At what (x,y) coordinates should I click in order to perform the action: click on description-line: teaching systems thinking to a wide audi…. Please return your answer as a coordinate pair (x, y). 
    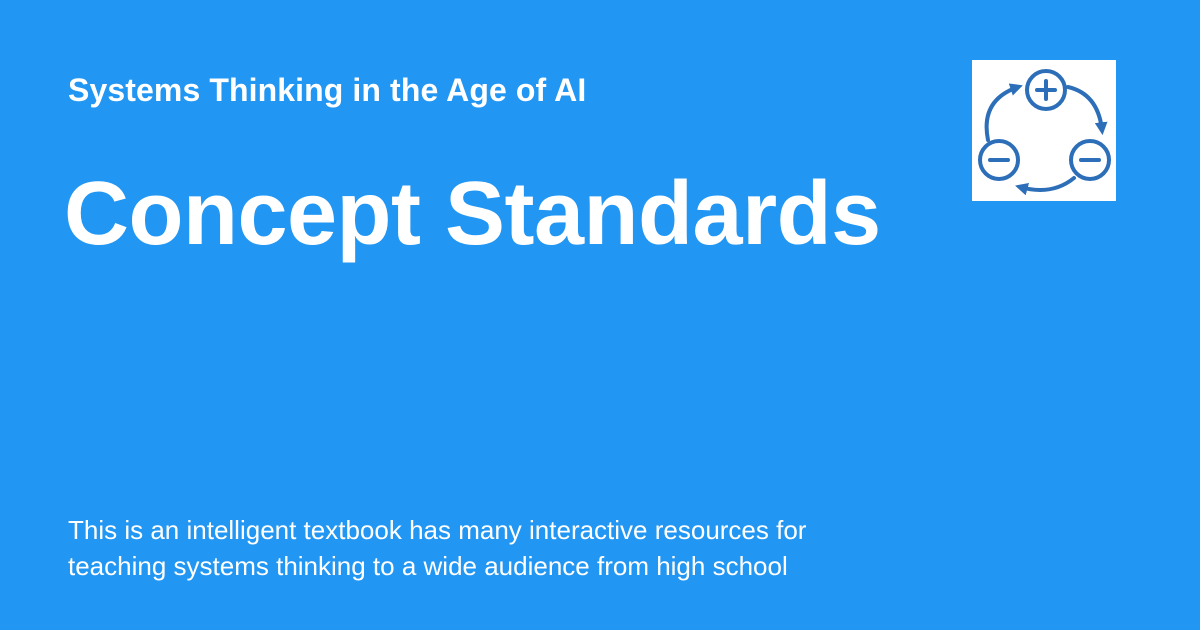
    Looking at the image, I should click on (428, 566).